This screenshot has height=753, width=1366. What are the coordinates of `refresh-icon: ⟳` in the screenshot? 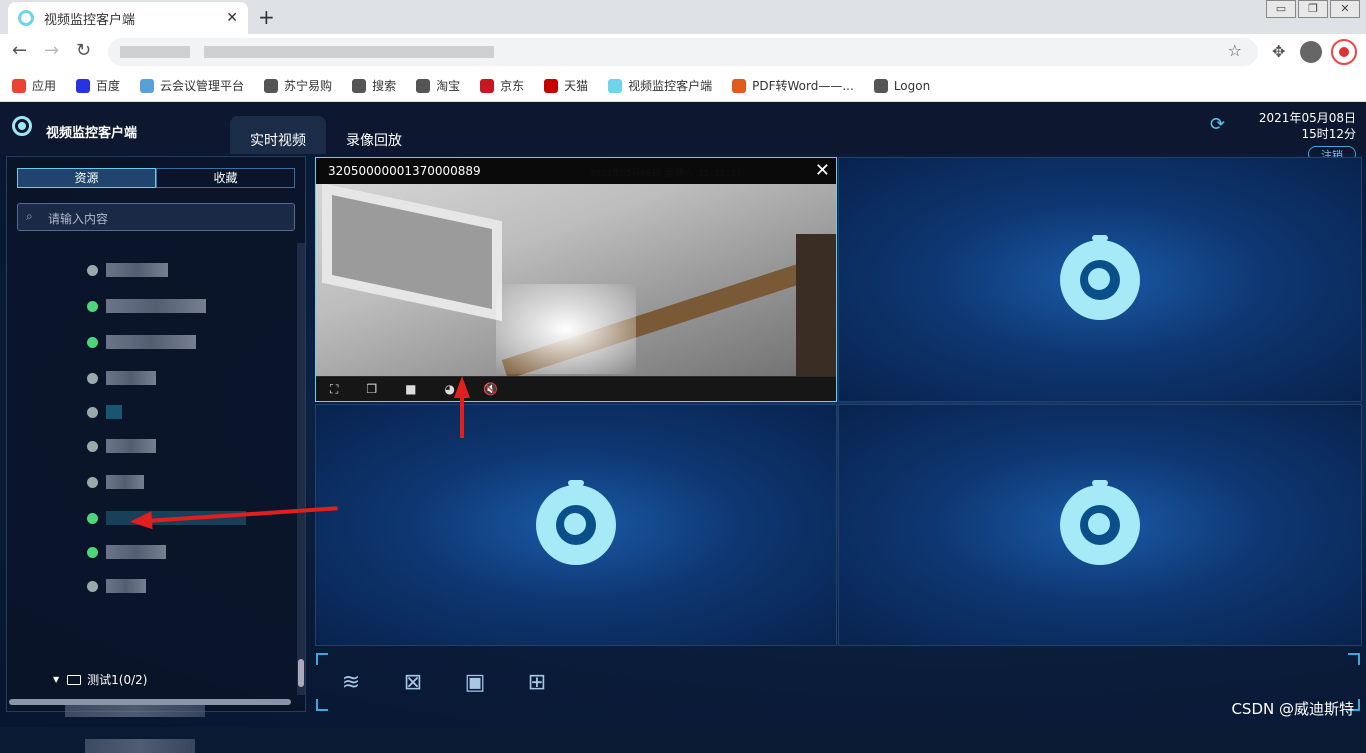 It's located at (1217, 124).